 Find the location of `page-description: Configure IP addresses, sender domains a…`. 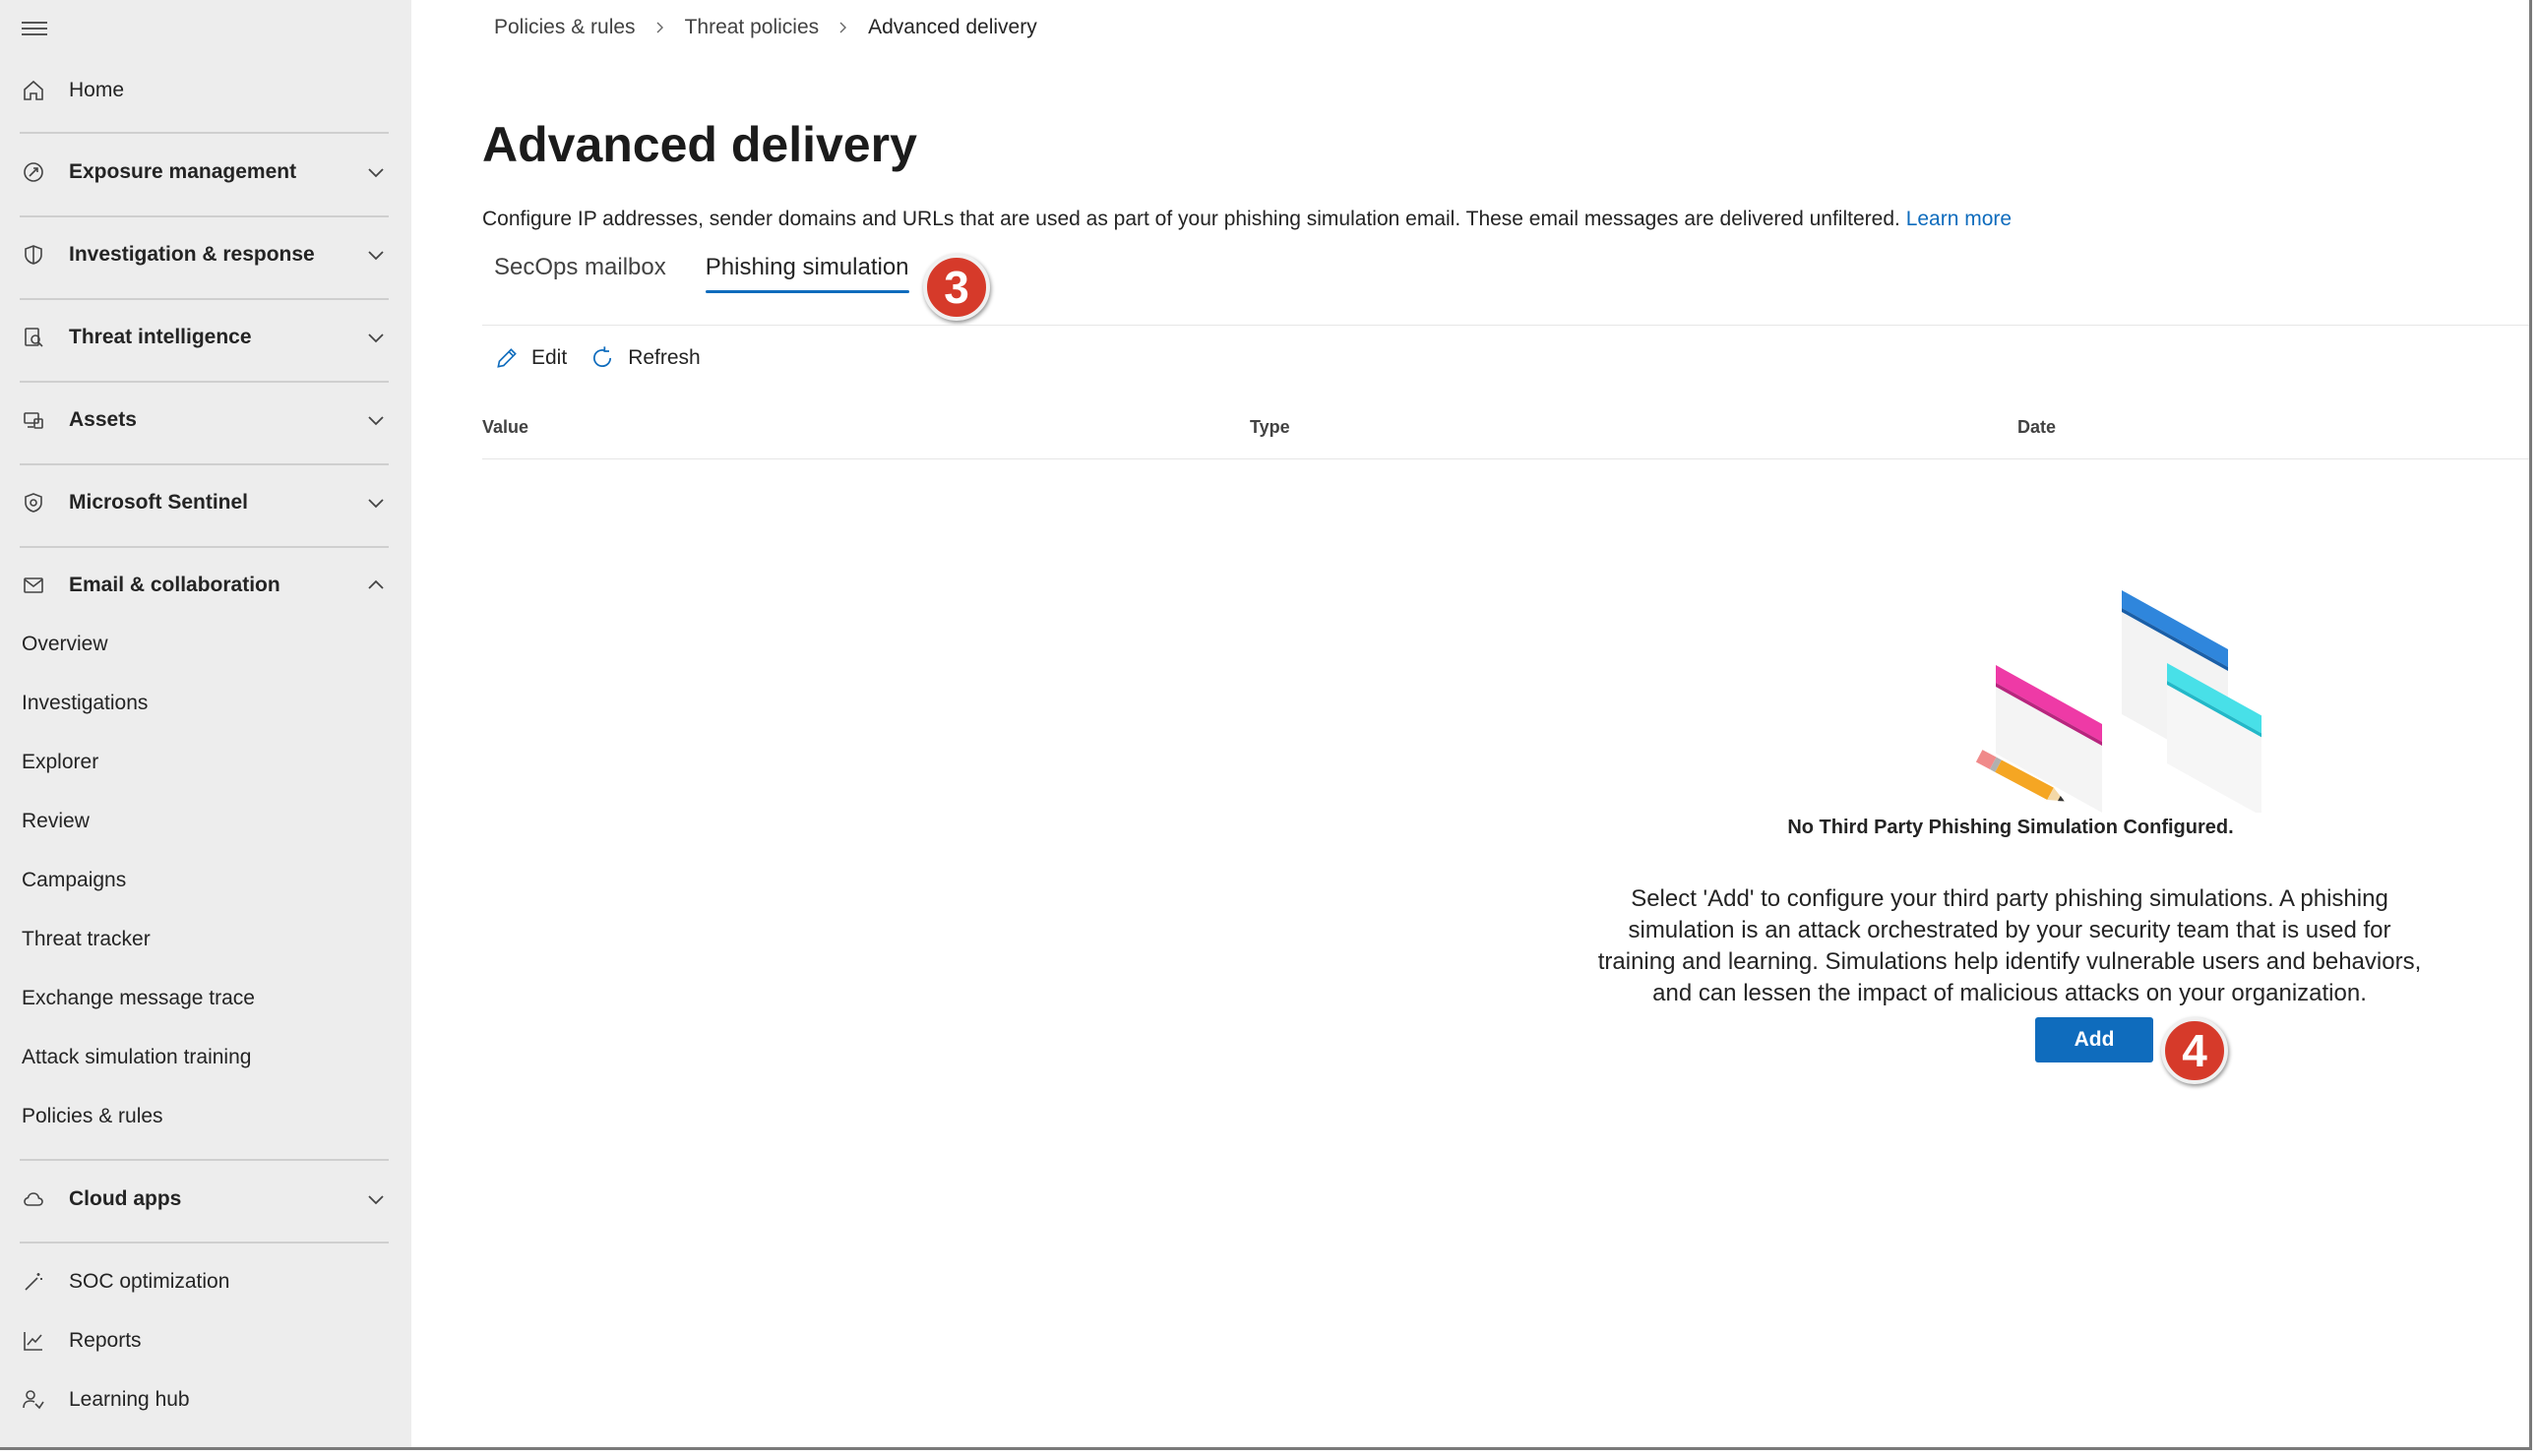

page-description: Configure IP addresses, sender domains a… is located at coordinates (1247, 219).